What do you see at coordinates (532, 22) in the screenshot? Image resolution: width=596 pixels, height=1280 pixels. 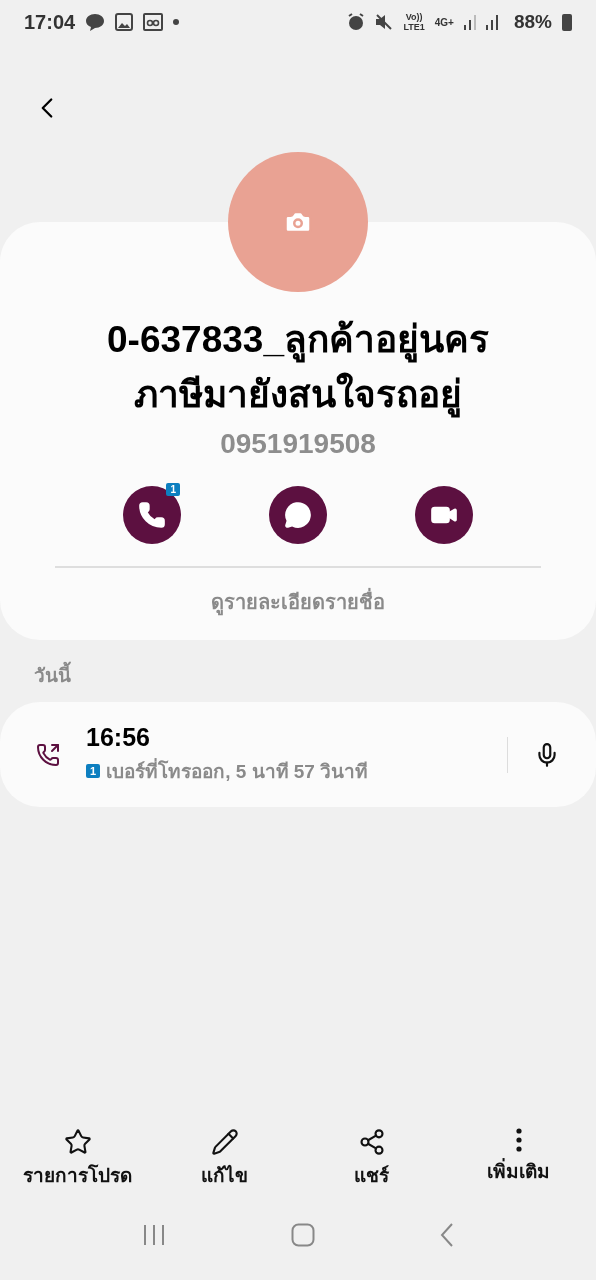 I see `battery-percent: 88%` at bounding box center [532, 22].